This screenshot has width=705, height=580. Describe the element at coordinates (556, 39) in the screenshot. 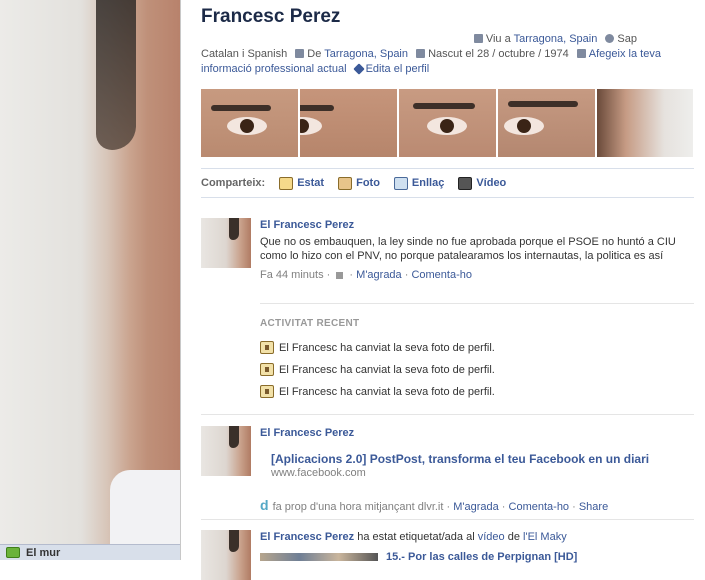

I see `lives-link: Tarragona, Spain` at that location.